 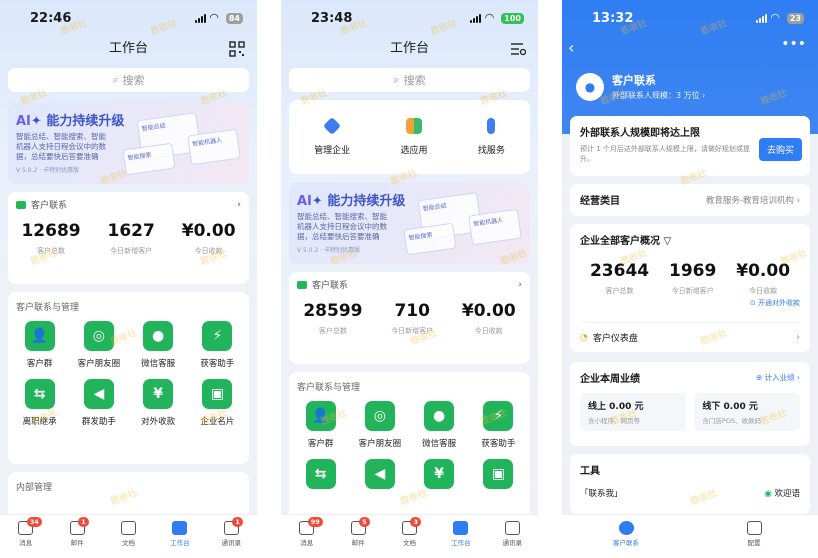 I want to click on category-row: 经营类目 教育服务-教育培训机构 ›, so click(x=690, y=200).